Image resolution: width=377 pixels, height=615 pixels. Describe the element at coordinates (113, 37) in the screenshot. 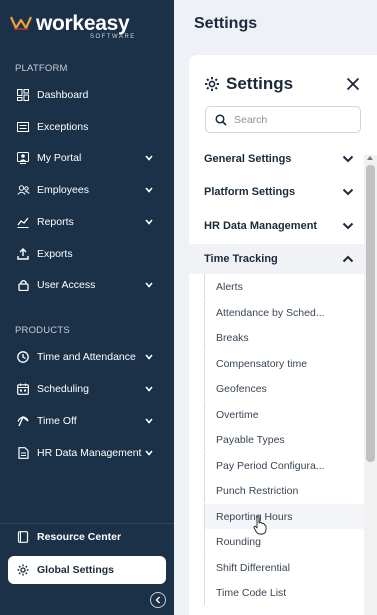

I see `brand-tagline: SOFTWARE` at that location.